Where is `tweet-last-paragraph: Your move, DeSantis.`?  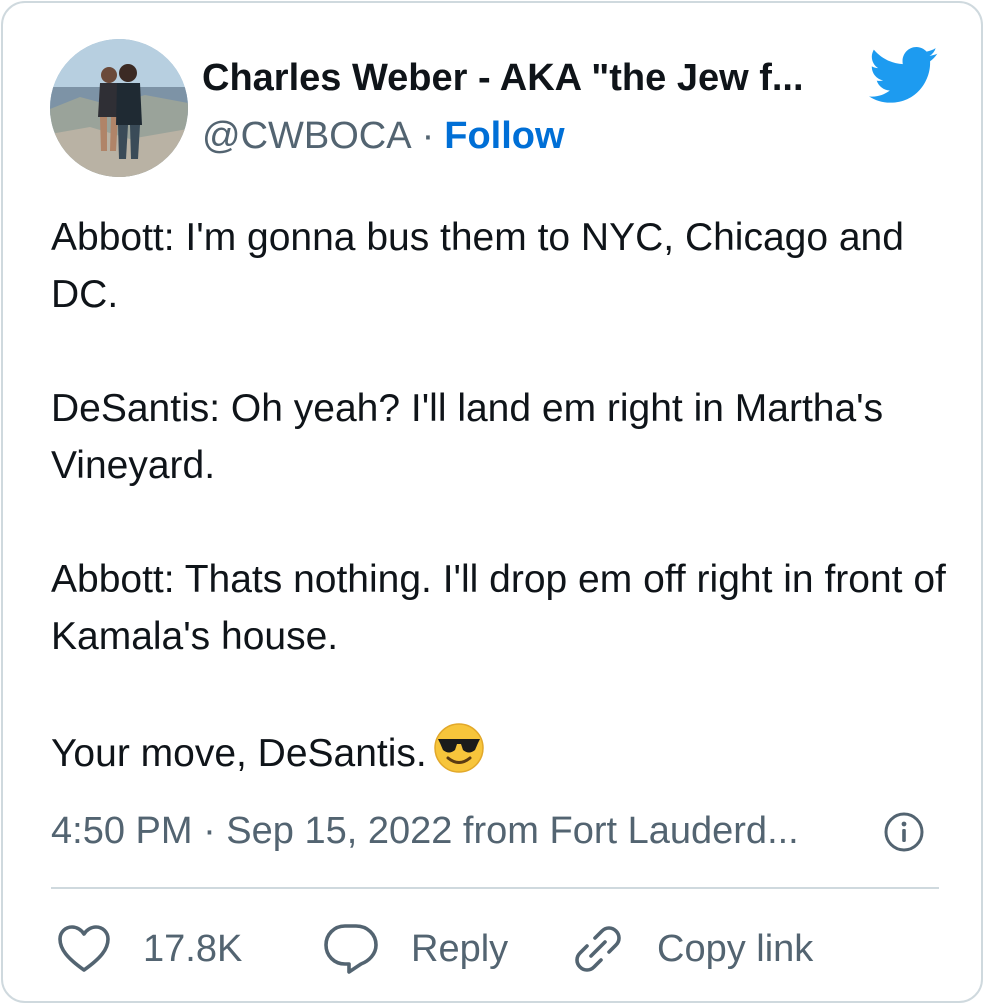
tweet-last-paragraph: Your move, DeSantis. is located at coordinates (501, 756).